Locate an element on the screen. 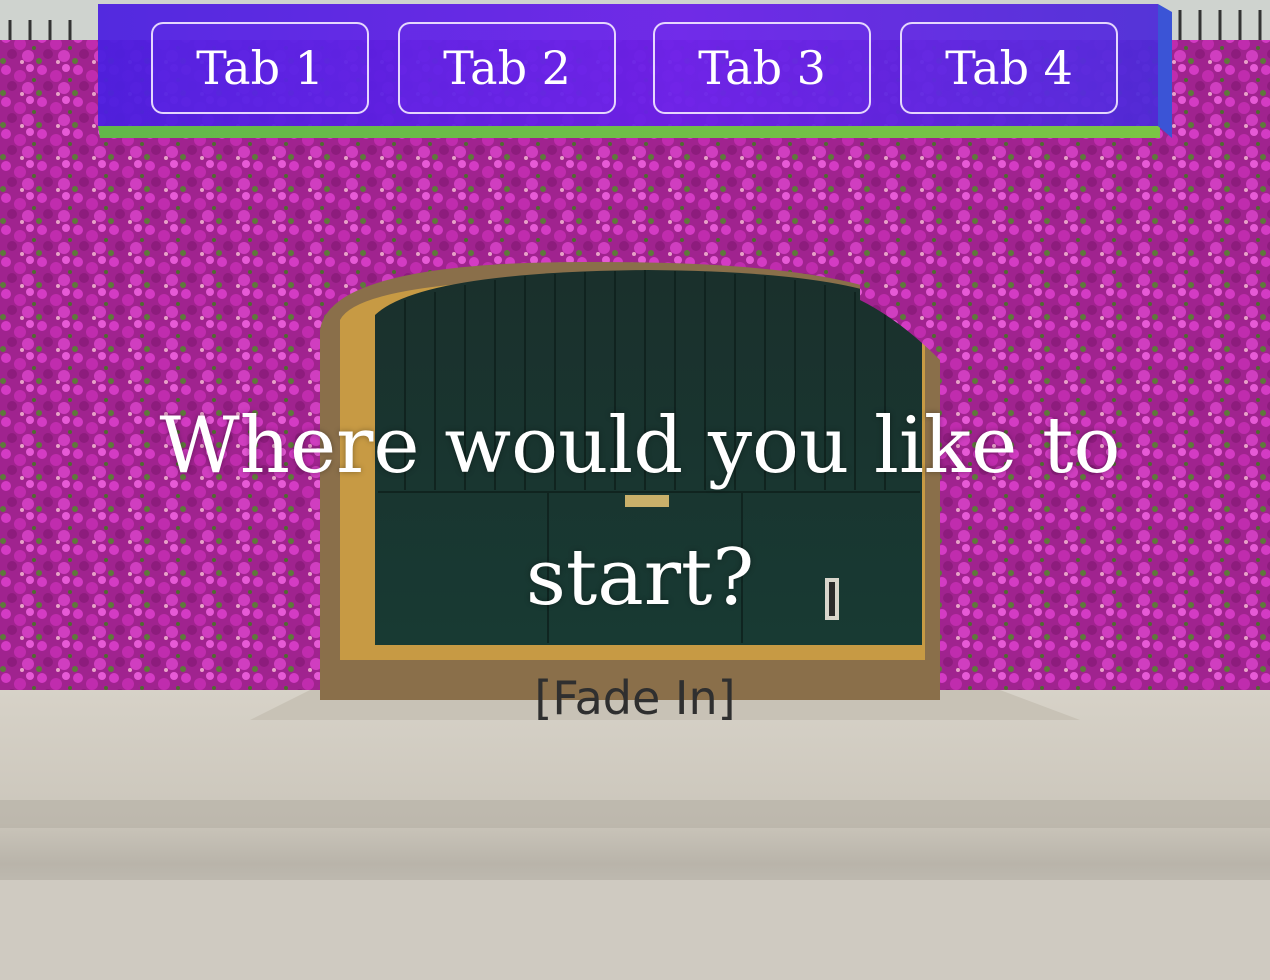  tab-1: Tab 1 is located at coordinates (260, 68).